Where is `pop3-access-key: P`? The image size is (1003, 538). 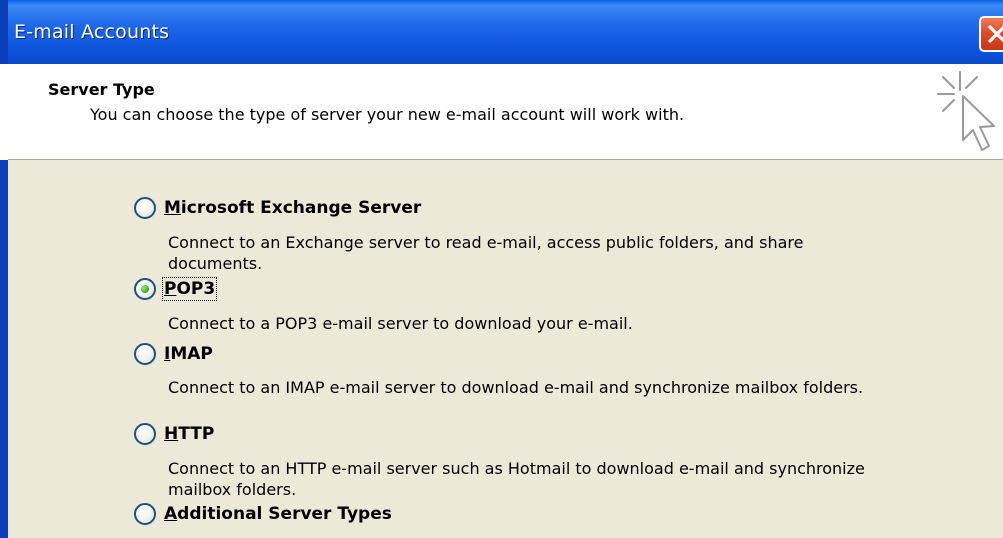 pop3-access-key: P is located at coordinates (170, 289).